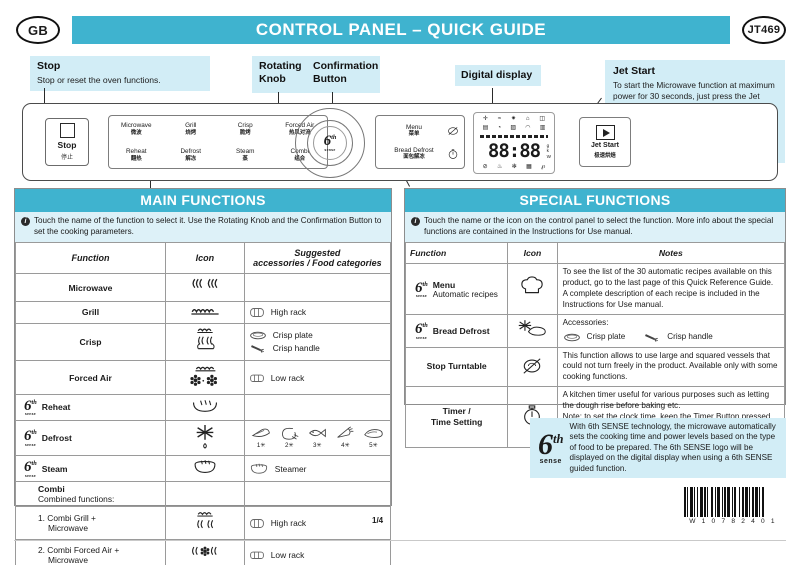 Image resolution: width=800 pixels, height=565 pixels. I want to click on row-name-combi-forced-air-cell: 2. Combi Forced Air + Microwave, so click(90, 552).